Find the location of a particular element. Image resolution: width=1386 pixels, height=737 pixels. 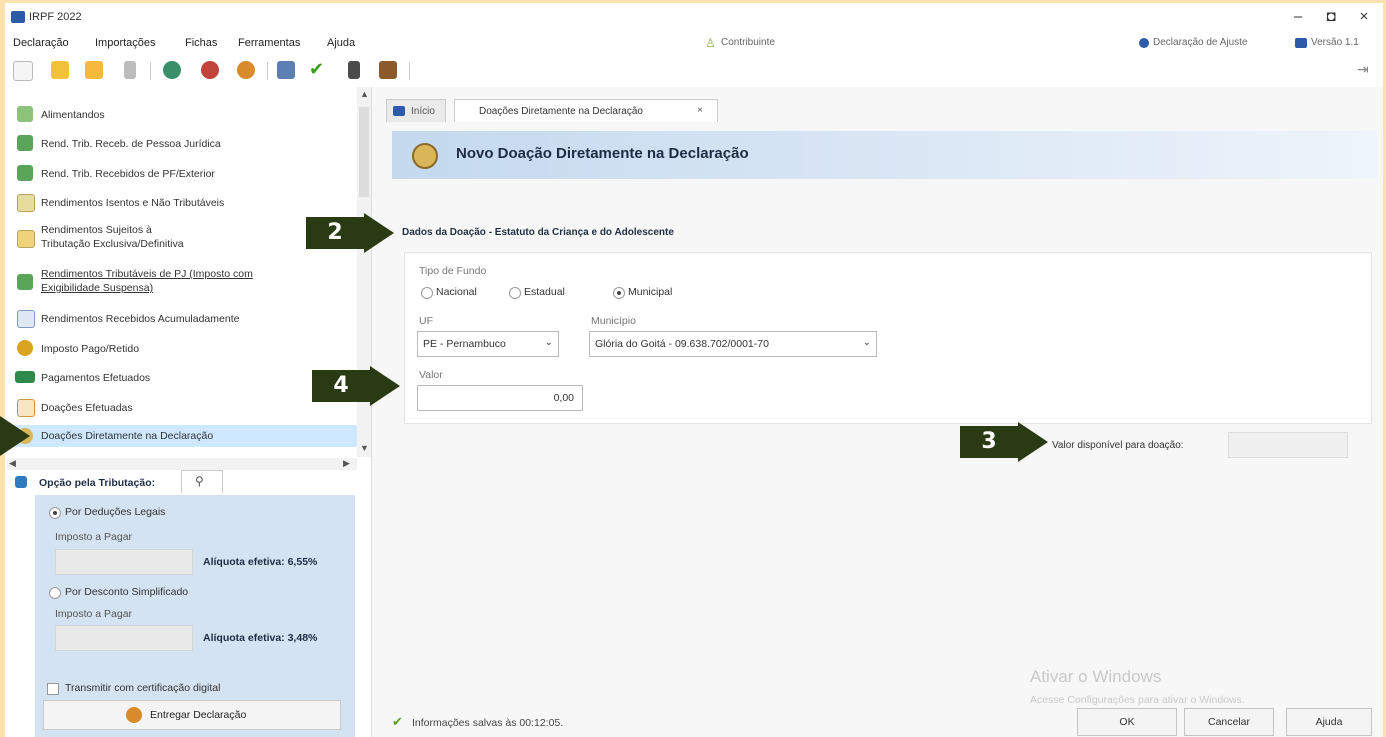

app-icon is located at coordinates (18, 17).